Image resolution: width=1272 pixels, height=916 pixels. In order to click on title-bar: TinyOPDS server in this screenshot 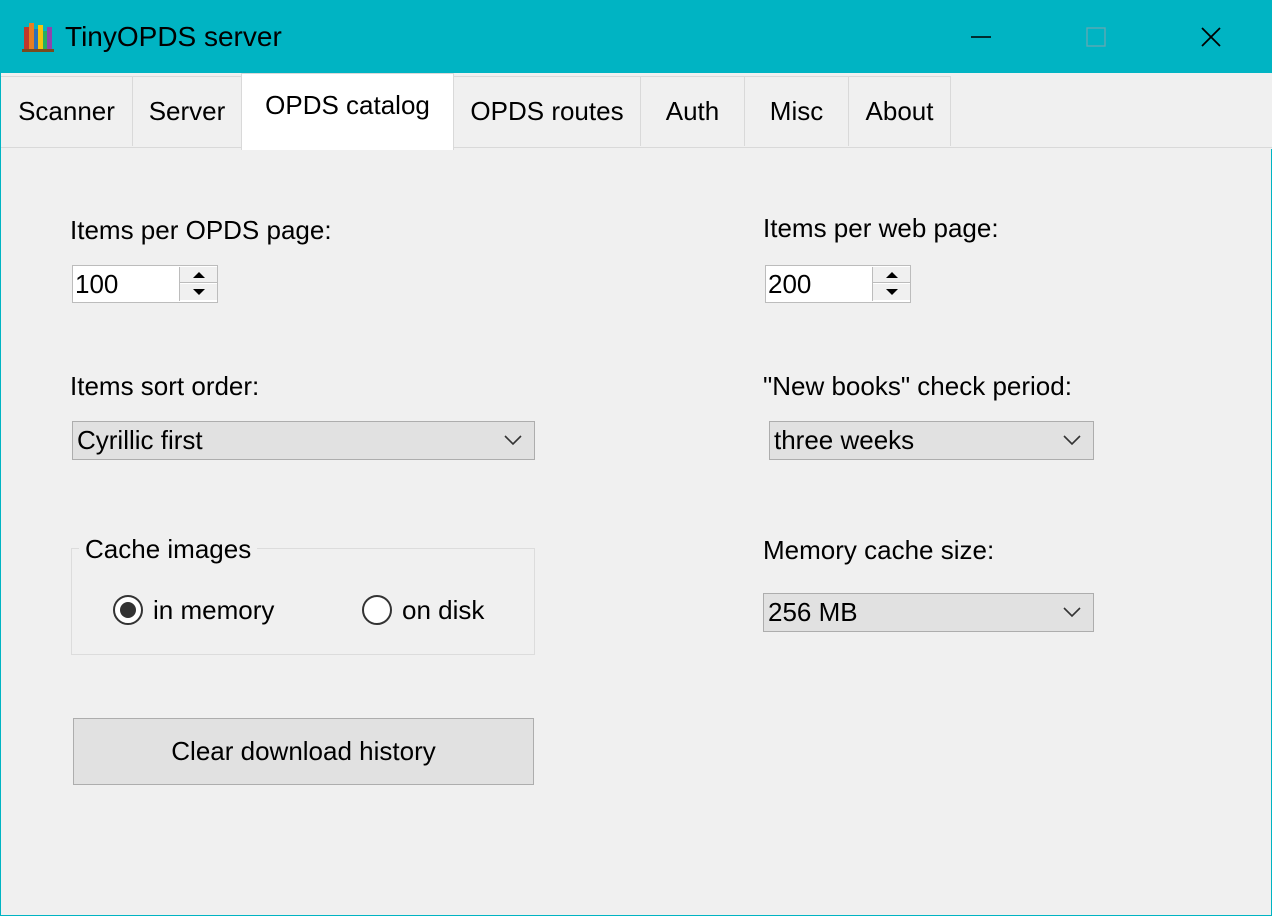, I will do `click(636, 37)`.